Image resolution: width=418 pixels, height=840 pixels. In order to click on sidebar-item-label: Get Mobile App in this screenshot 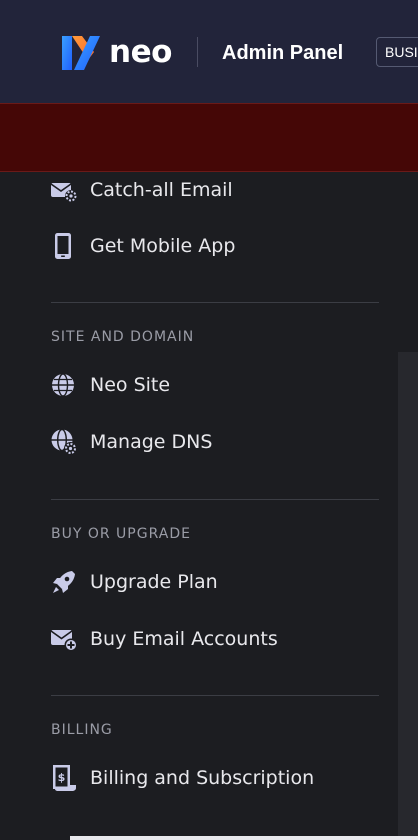, I will do `click(163, 246)`.